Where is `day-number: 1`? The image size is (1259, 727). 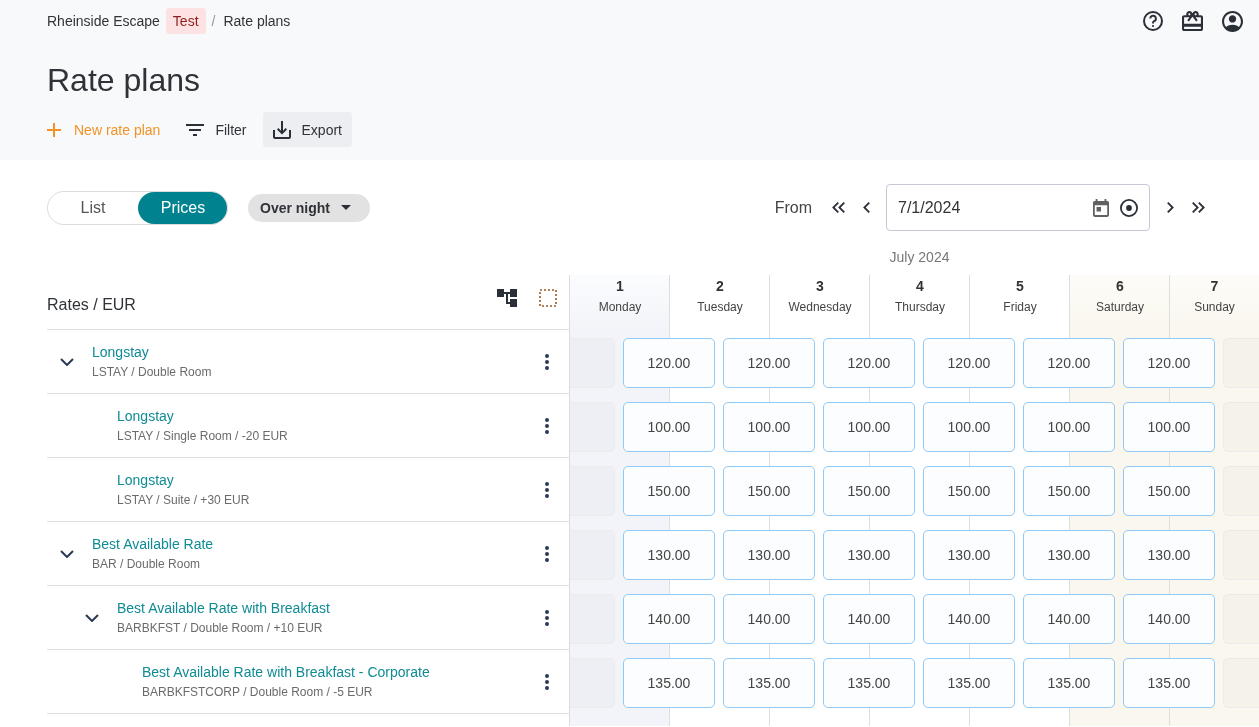
day-number: 1 is located at coordinates (620, 286).